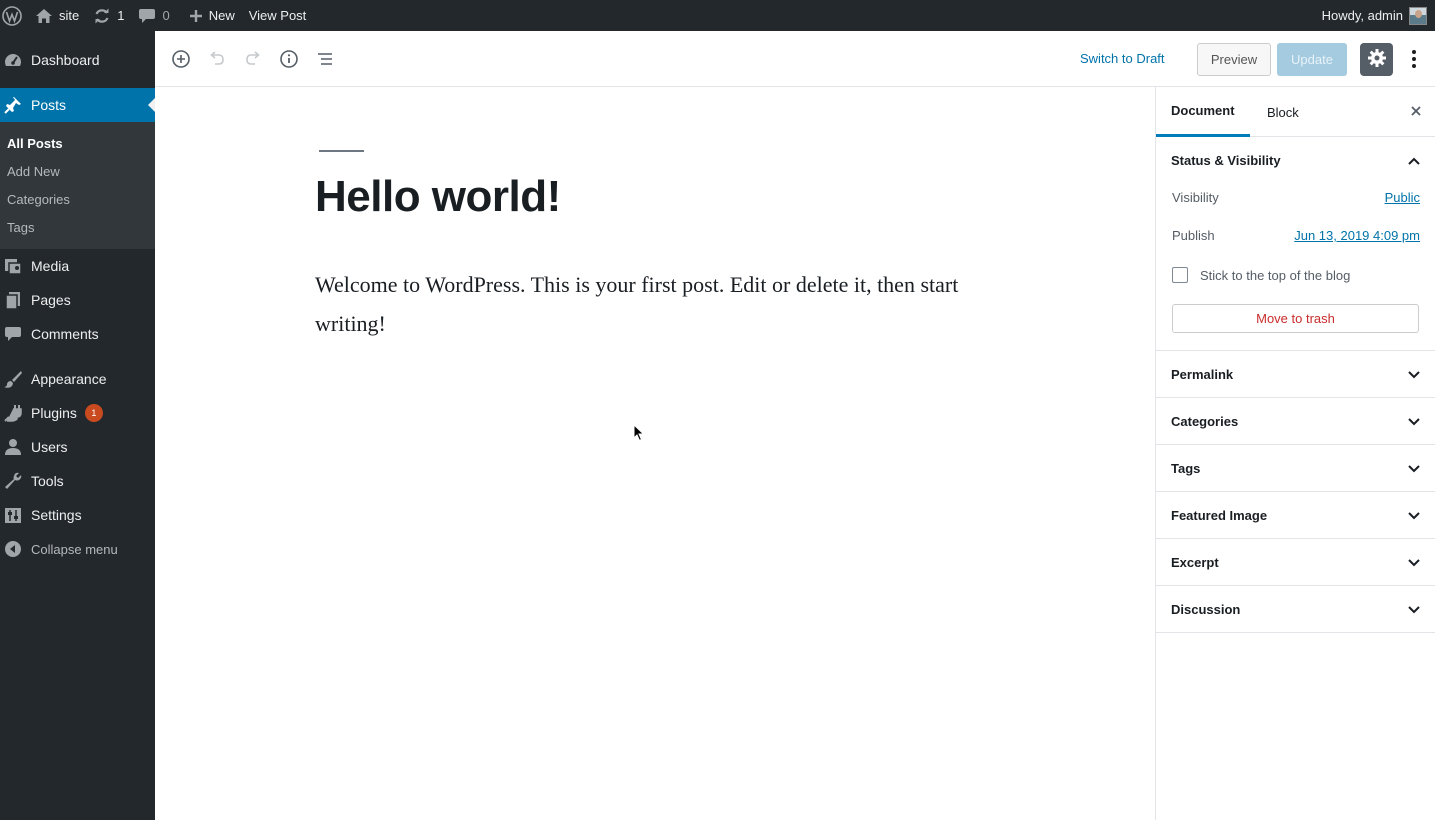 The image size is (1435, 820). I want to click on greeting: Howdy, admin, so click(1362, 15).